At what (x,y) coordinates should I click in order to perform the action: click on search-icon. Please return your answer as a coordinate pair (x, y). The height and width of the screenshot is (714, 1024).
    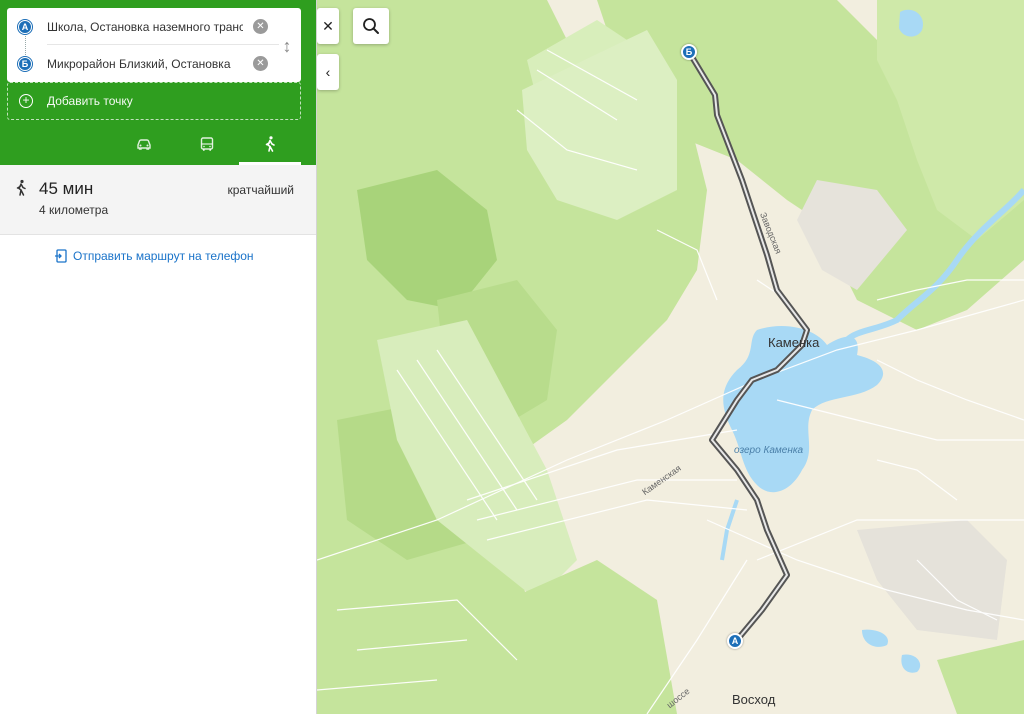
    Looking at the image, I should click on (371, 26).